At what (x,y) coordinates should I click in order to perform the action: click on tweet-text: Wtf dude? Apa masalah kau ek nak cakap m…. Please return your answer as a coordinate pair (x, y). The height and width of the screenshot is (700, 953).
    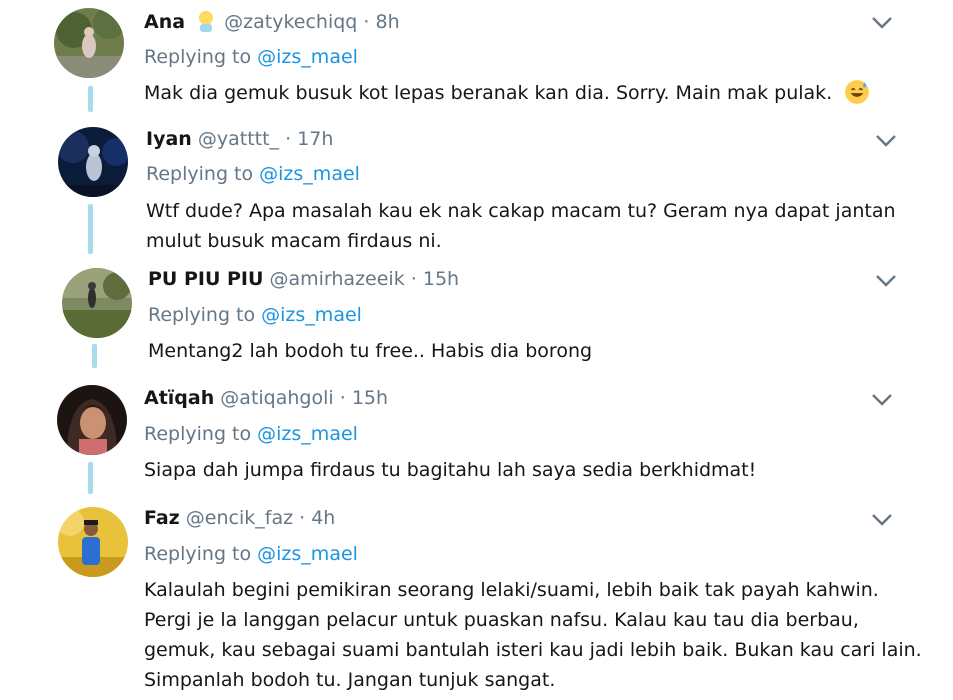
    Looking at the image, I should click on (521, 226).